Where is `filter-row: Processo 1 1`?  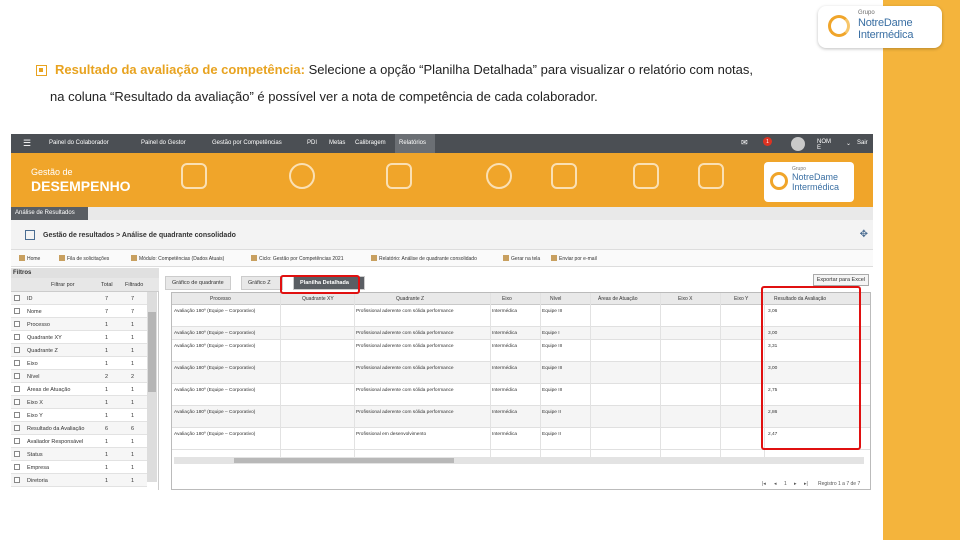 filter-row: Processo 1 1 is located at coordinates (79, 324).